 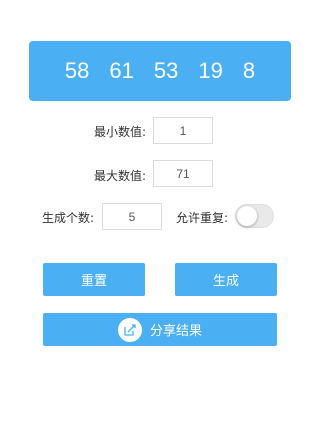 I want to click on reset-button: 重置, so click(x=94, y=279).